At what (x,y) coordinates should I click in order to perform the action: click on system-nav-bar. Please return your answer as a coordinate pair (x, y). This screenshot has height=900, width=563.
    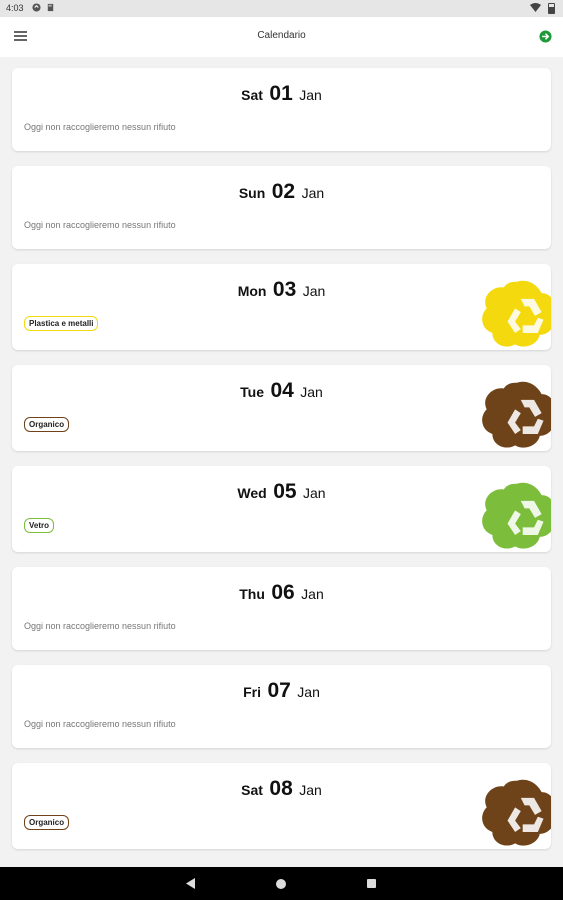
    Looking at the image, I should click on (281, 883).